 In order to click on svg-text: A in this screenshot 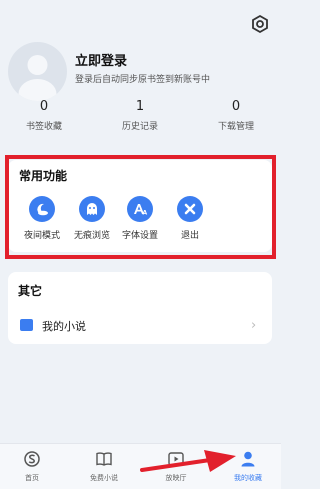, I will do `click(145, 213)`.